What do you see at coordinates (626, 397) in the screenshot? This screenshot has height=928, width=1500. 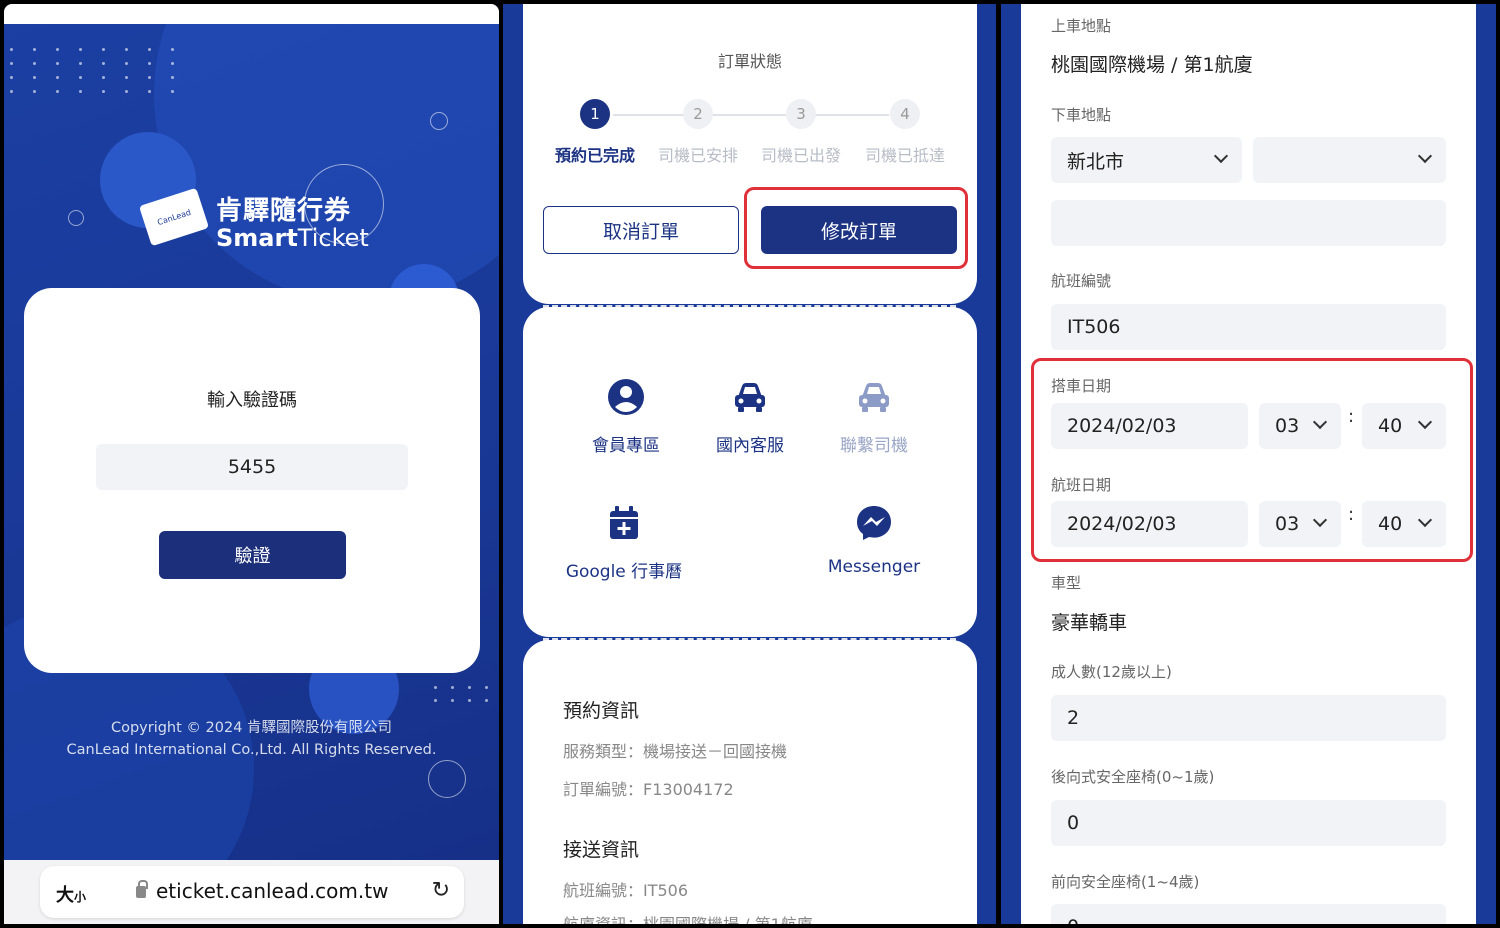 I see `user-icon` at bounding box center [626, 397].